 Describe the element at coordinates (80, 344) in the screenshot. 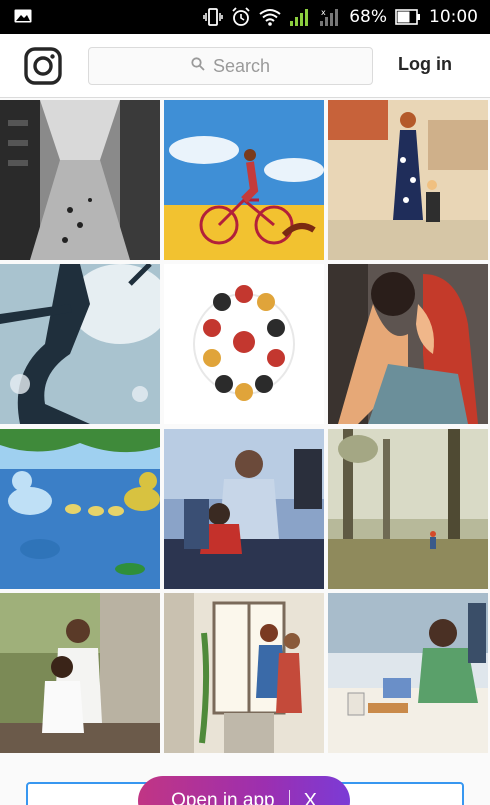

I see `post-pregnant-silhouette` at that location.